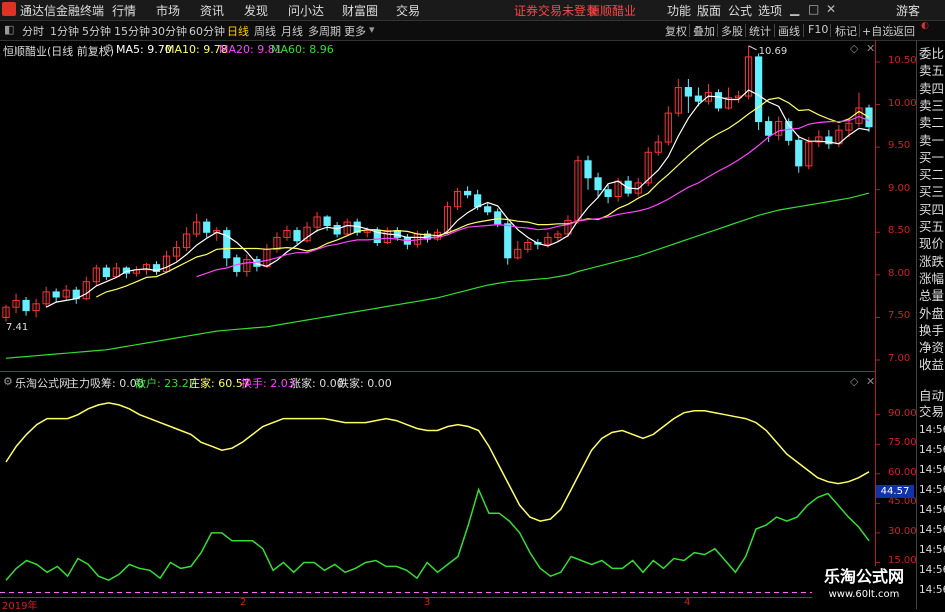 The width and height of the screenshot is (945, 612). Describe the element at coordinates (932, 330) in the screenshot. I see `quote-field-label: 换手` at that location.